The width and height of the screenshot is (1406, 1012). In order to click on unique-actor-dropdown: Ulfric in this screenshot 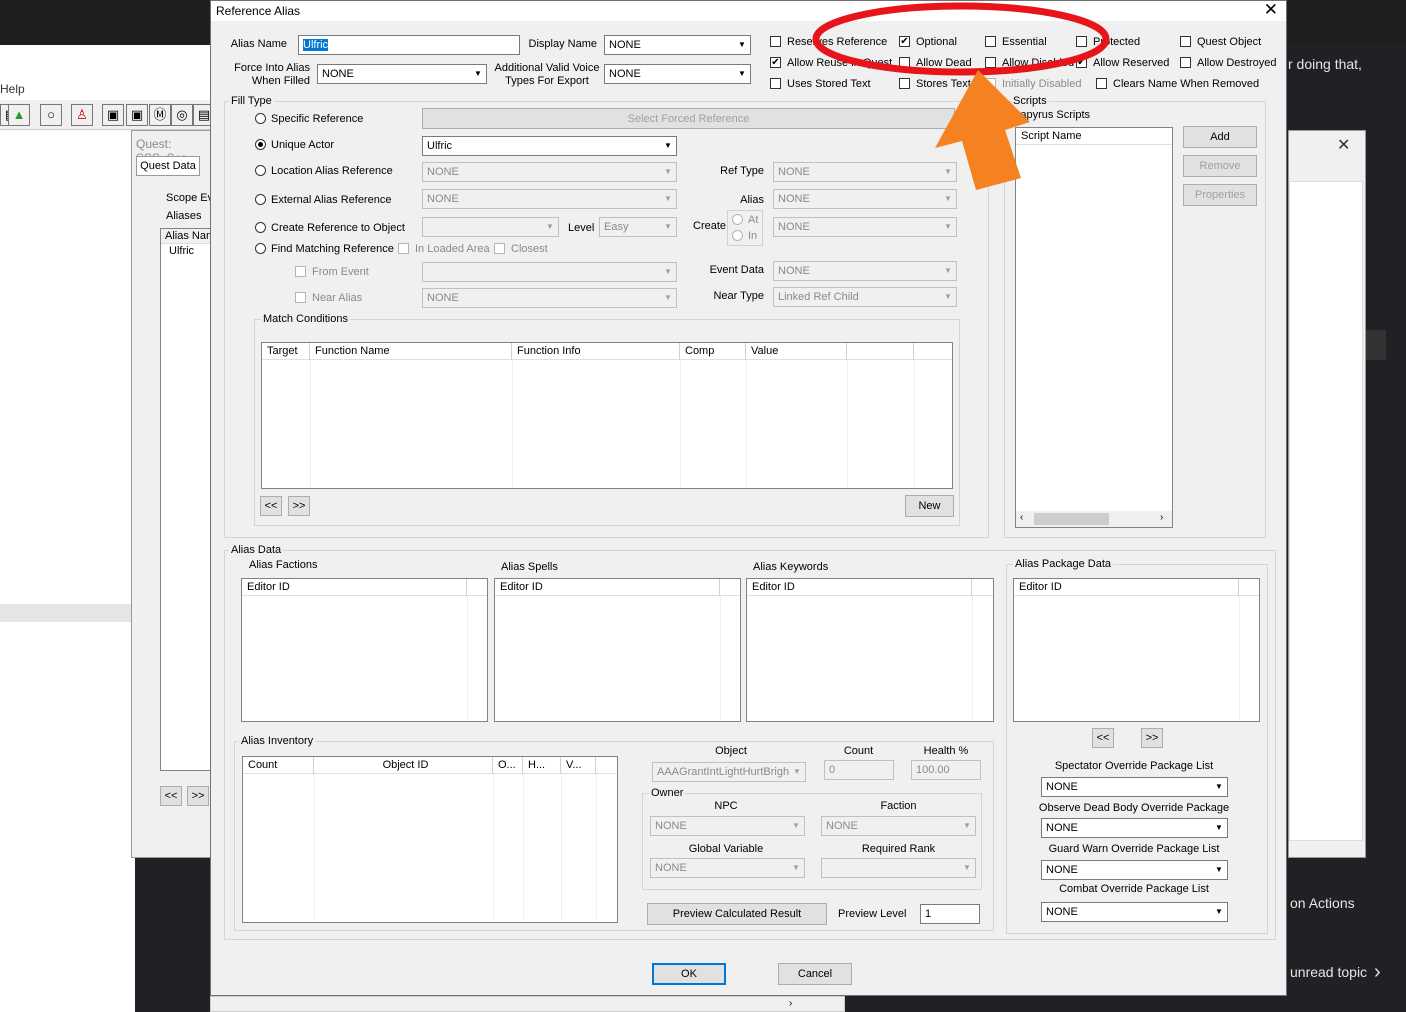, I will do `click(549, 146)`.